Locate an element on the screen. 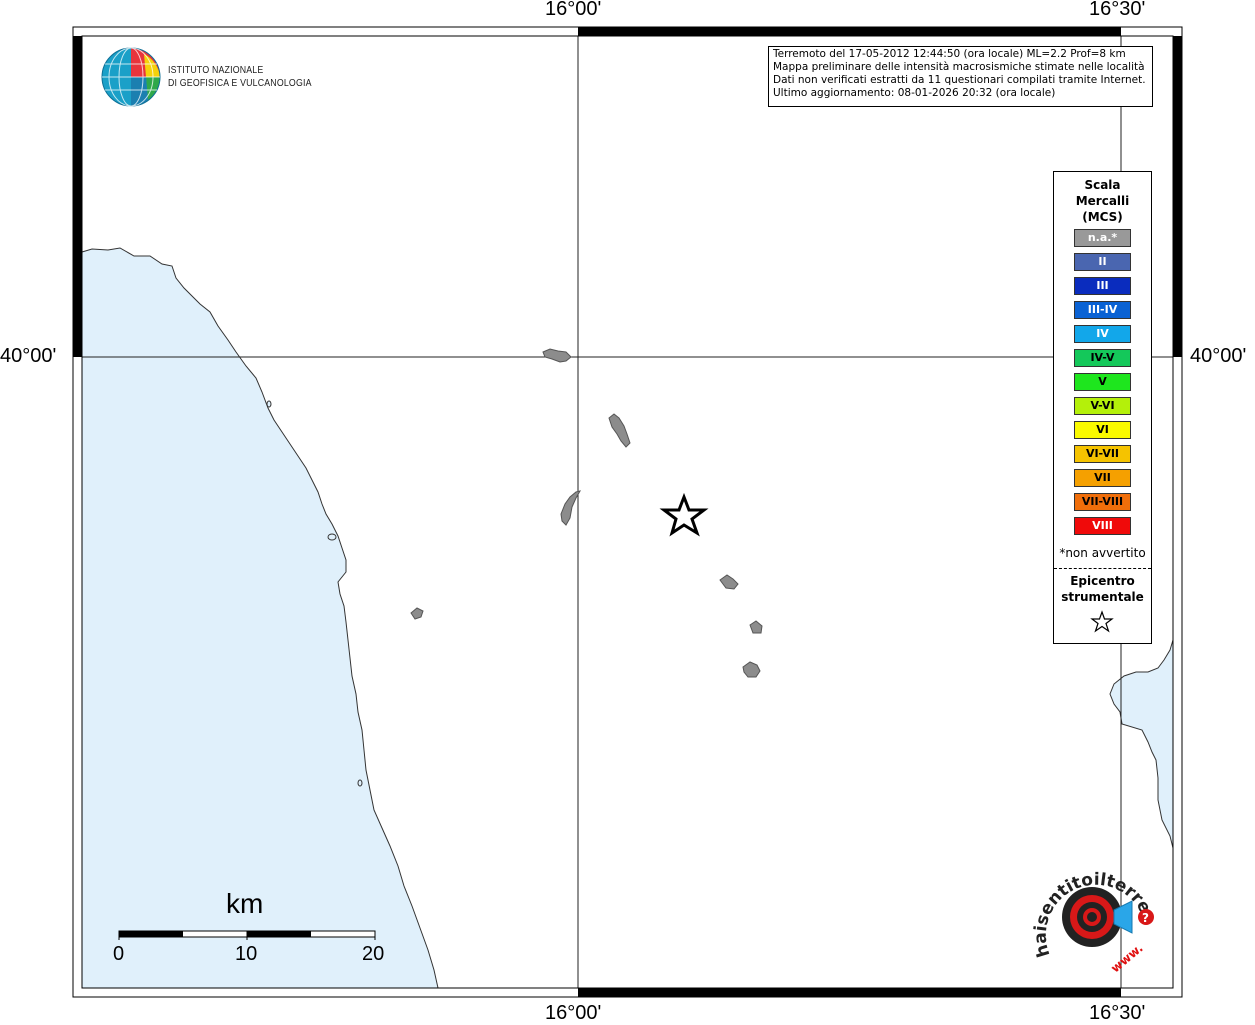  legend-title-line1: Scala is located at coordinates (1102, 185).